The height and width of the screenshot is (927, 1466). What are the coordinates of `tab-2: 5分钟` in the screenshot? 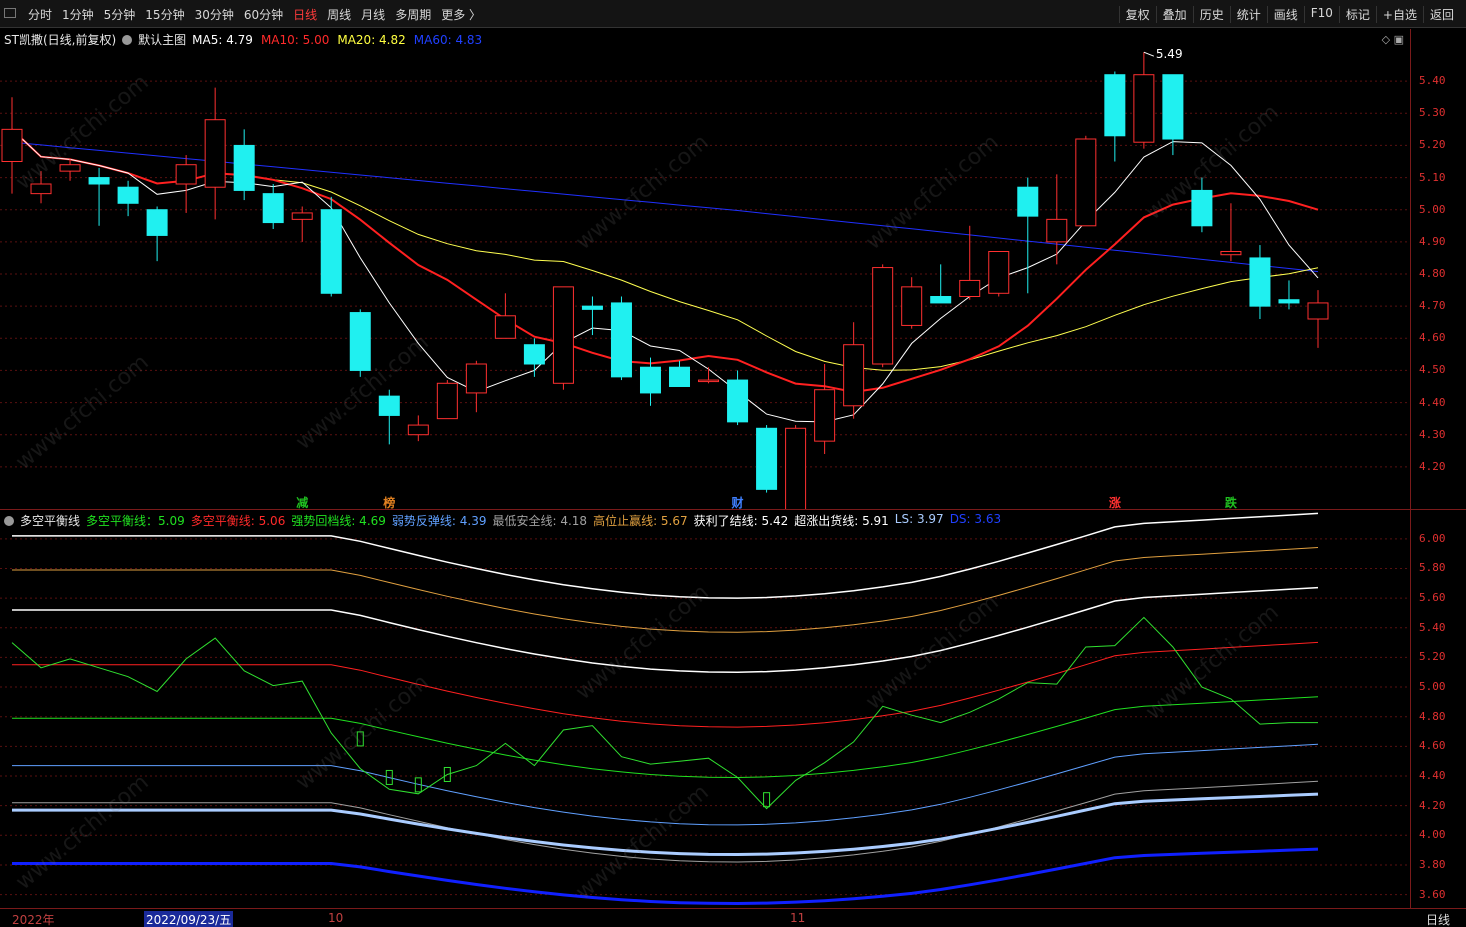 It's located at (120, 14).